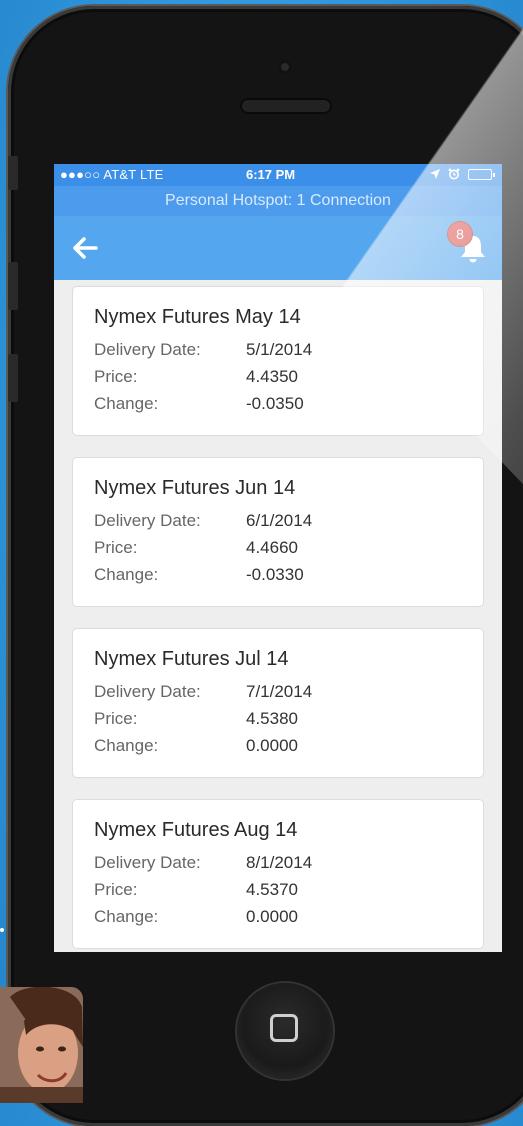 The image size is (523, 1126). What do you see at coordinates (197, 317) in the screenshot?
I see `futures-title: Nymex Futures May 14` at bounding box center [197, 317].